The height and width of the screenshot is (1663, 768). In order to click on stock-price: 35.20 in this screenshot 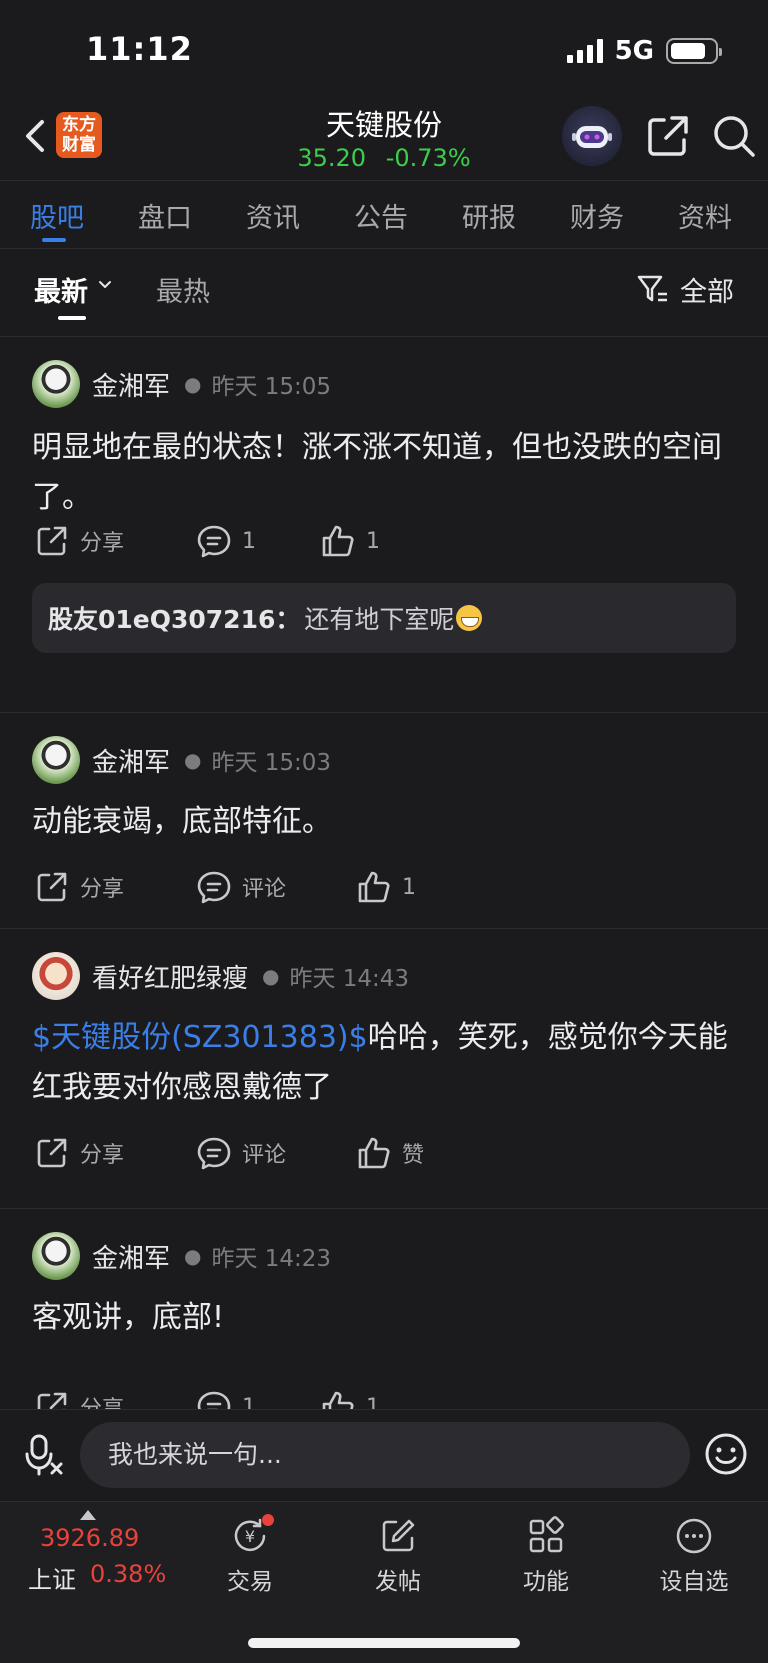, I will do `click(332, 158)`.